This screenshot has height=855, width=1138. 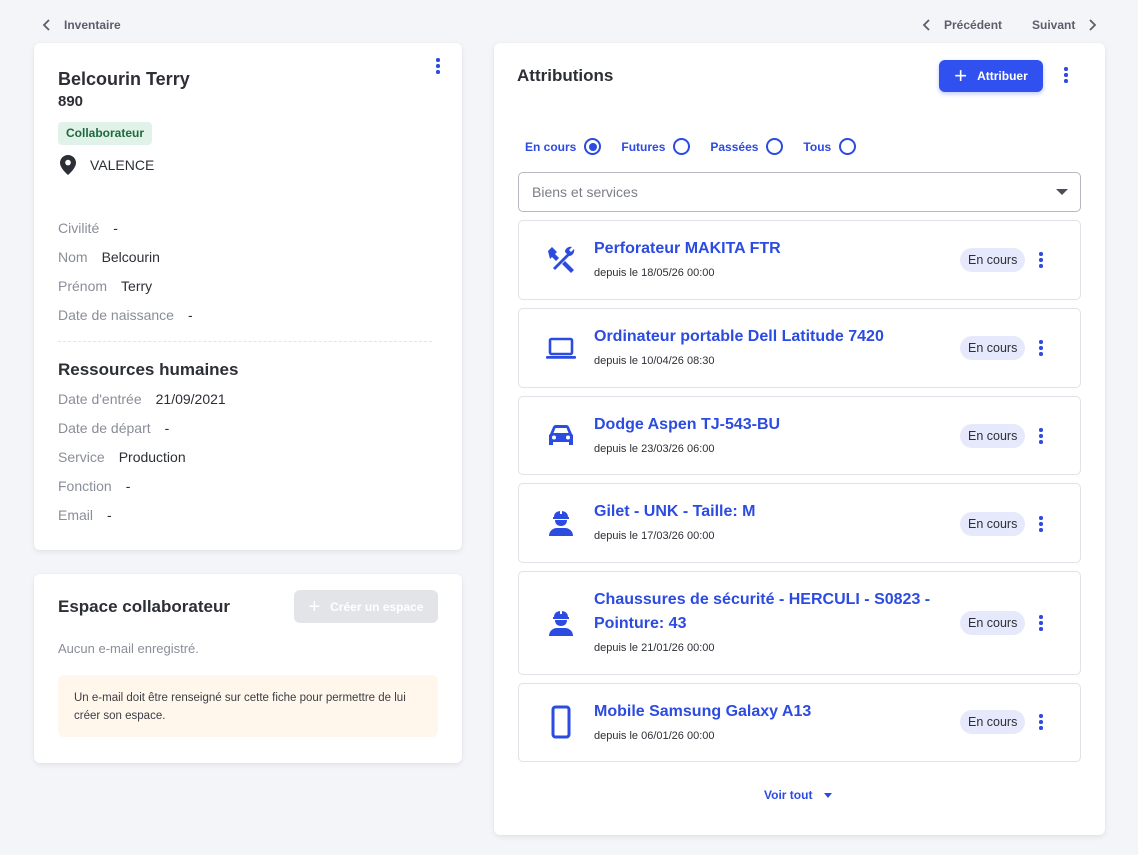 I want to click on employee-name: Belcourin Terry, so click(x=124, y=79).